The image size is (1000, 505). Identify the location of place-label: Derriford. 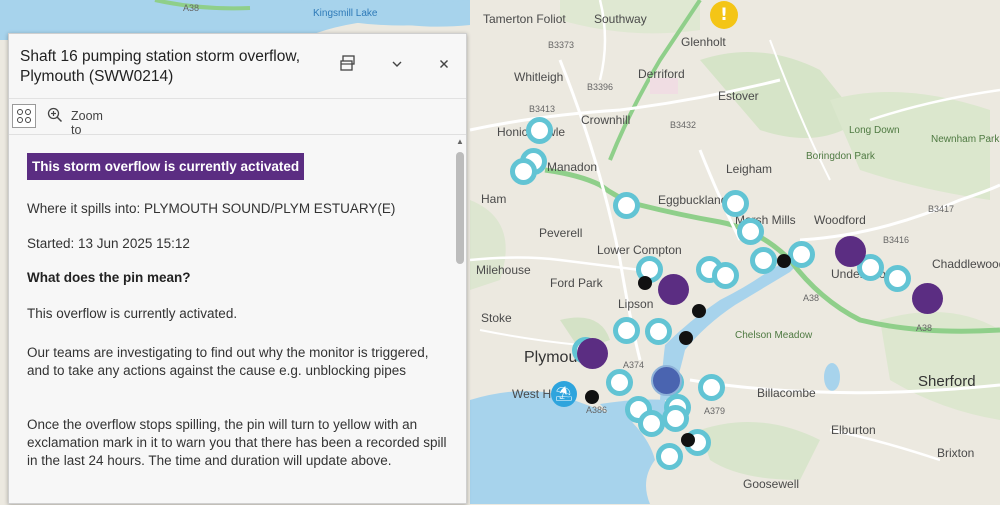
(661, 74).